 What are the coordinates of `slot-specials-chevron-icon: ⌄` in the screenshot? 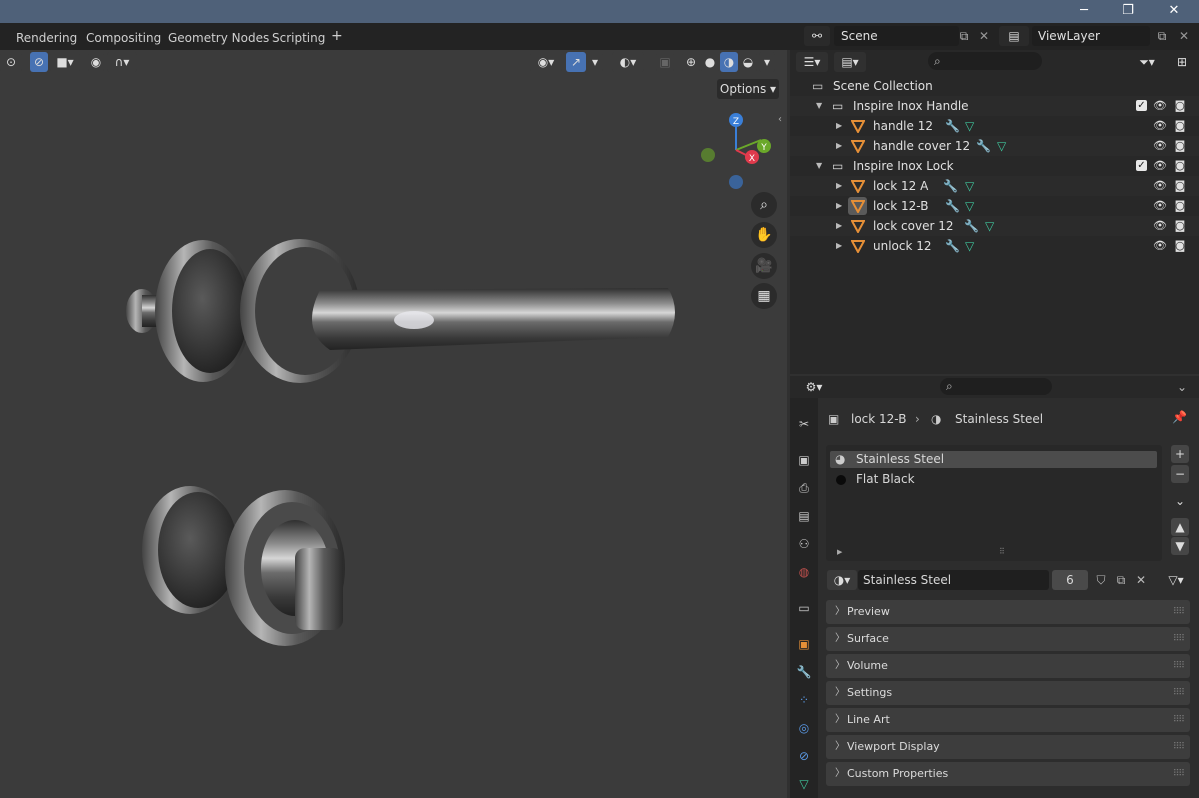 It's located at (1180, 501).